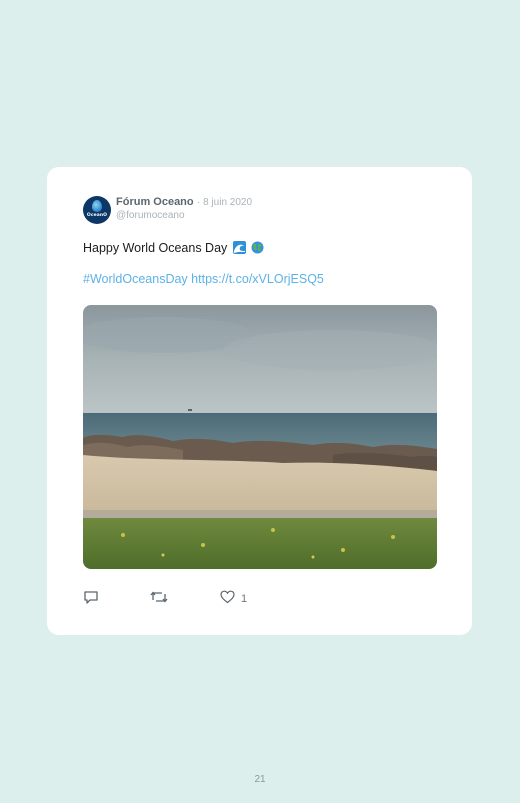 This screenshot has height=803, width=520. Describe the element at coordinates (155, 202) in the screenshot. I see `display-name: Fórum Oceano` at that location.